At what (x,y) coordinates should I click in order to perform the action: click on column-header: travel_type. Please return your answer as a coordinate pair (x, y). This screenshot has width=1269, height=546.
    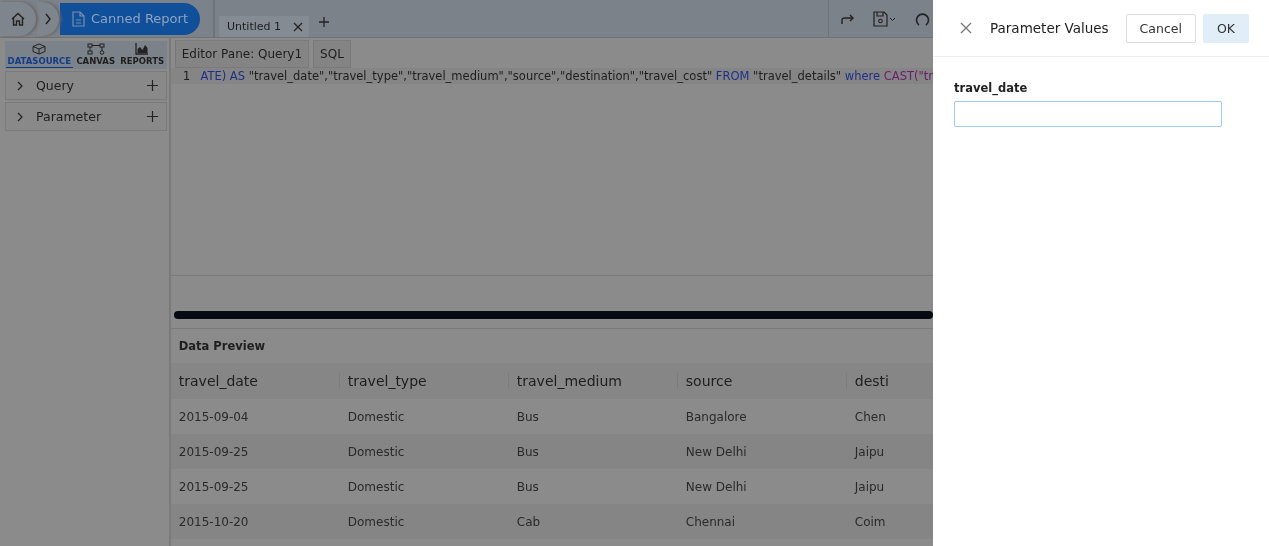
    Looking at the image, I should click on (424, 381).